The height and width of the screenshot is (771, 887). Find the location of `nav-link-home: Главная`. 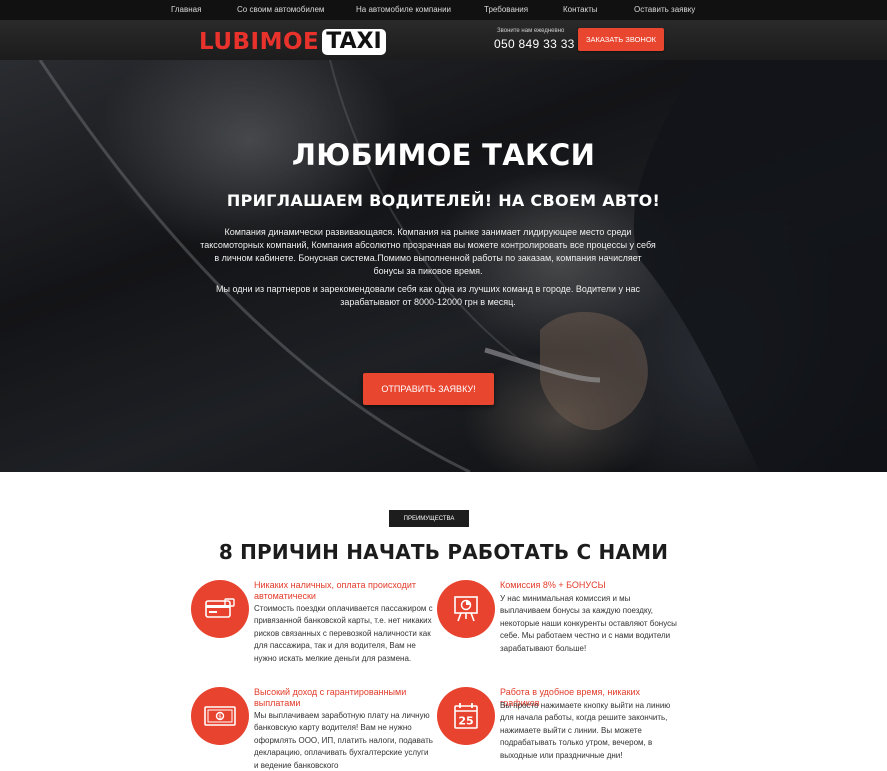

nav-link-home: Главная is located at coordinates (186, 9).